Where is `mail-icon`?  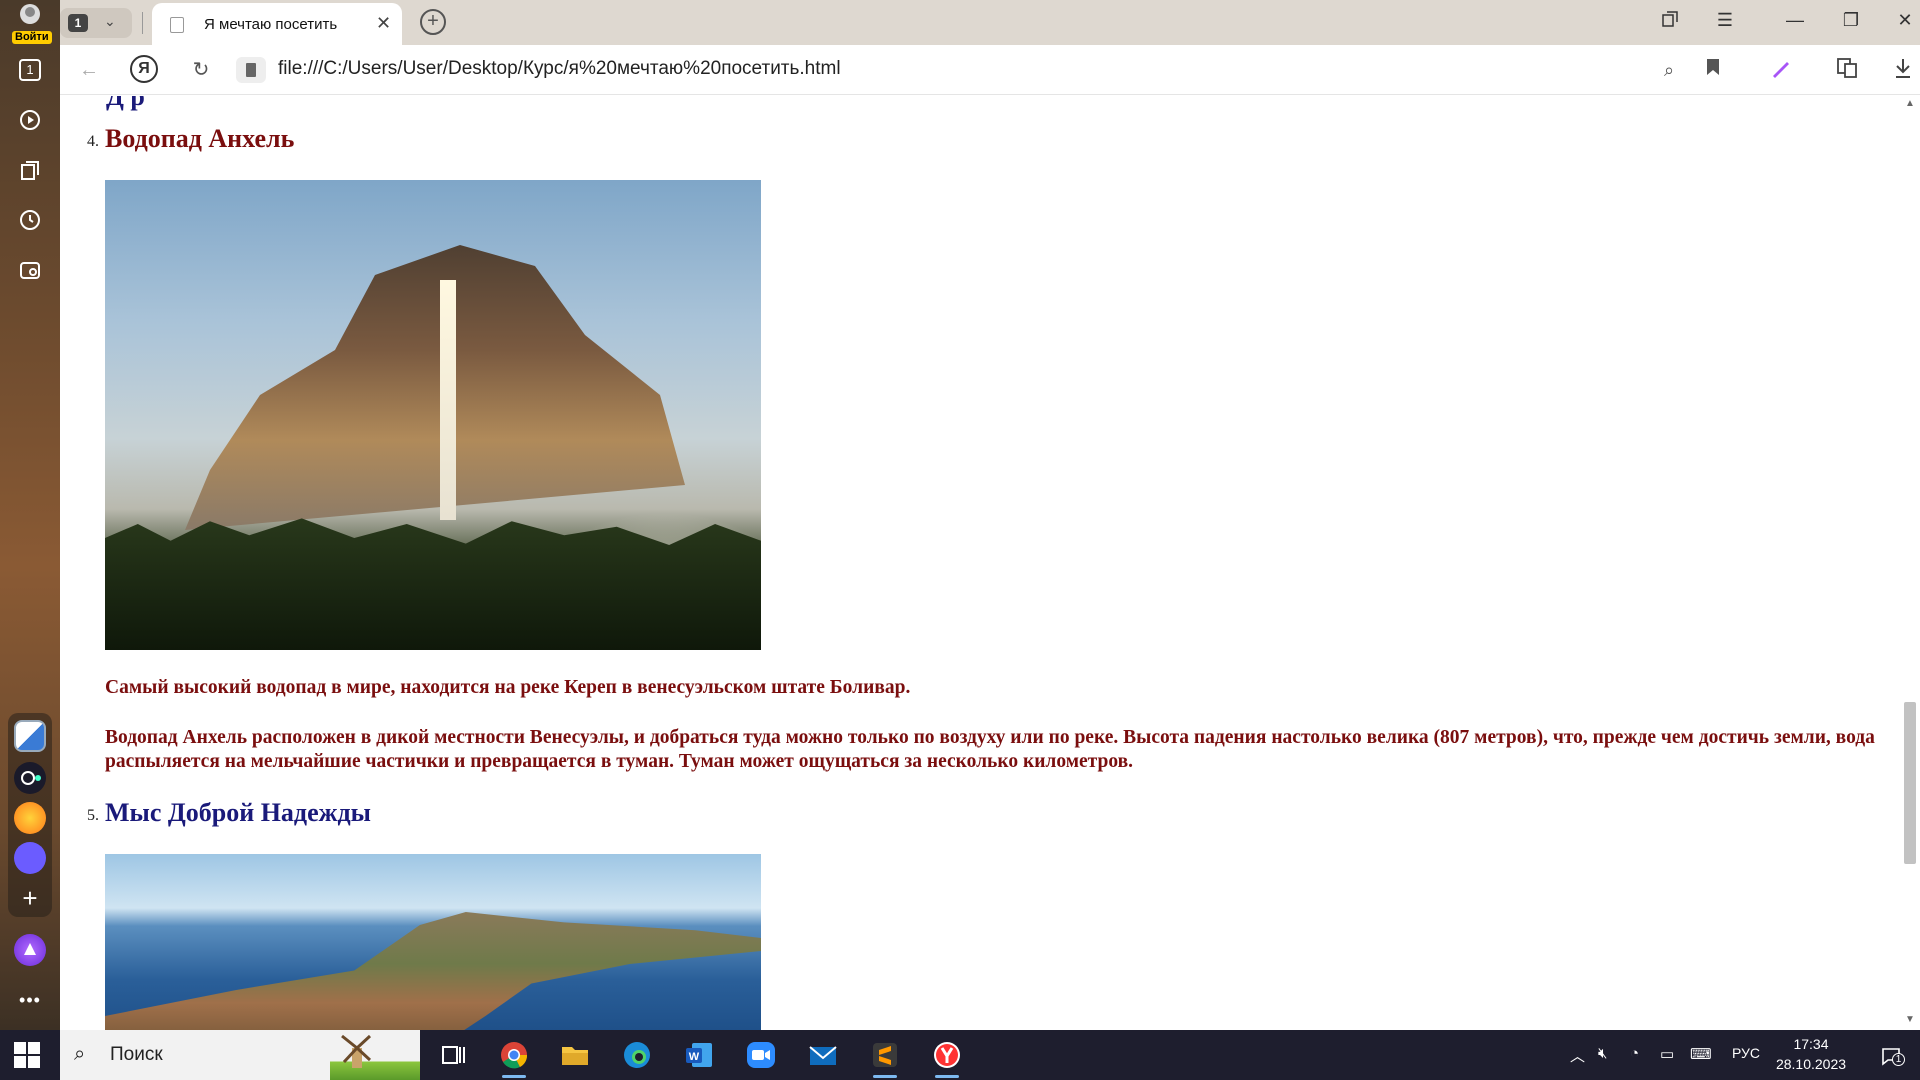
mail-icon is located at coordinates (823, 1055).